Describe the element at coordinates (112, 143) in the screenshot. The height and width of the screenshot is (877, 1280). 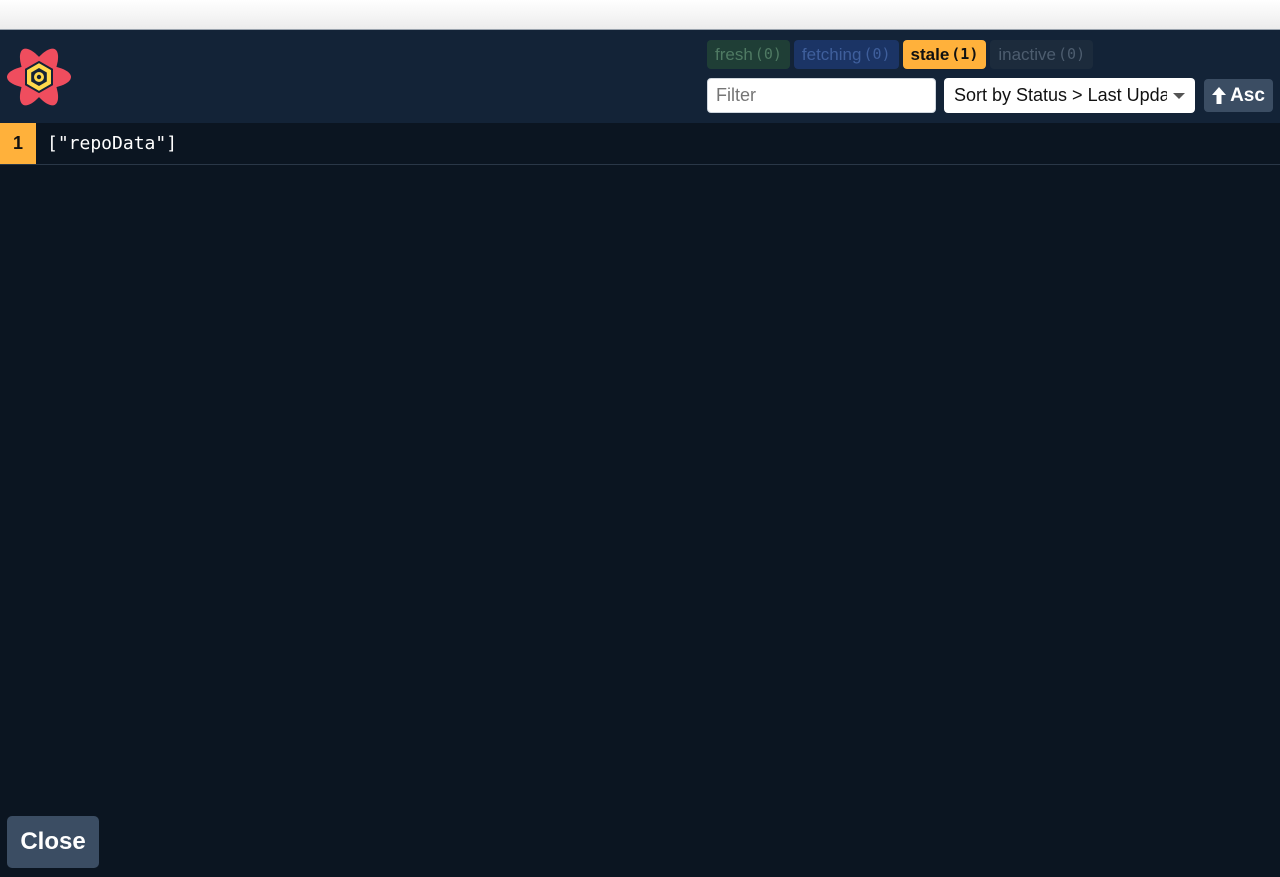
I see `query-key: ["repoData"]` at that location.